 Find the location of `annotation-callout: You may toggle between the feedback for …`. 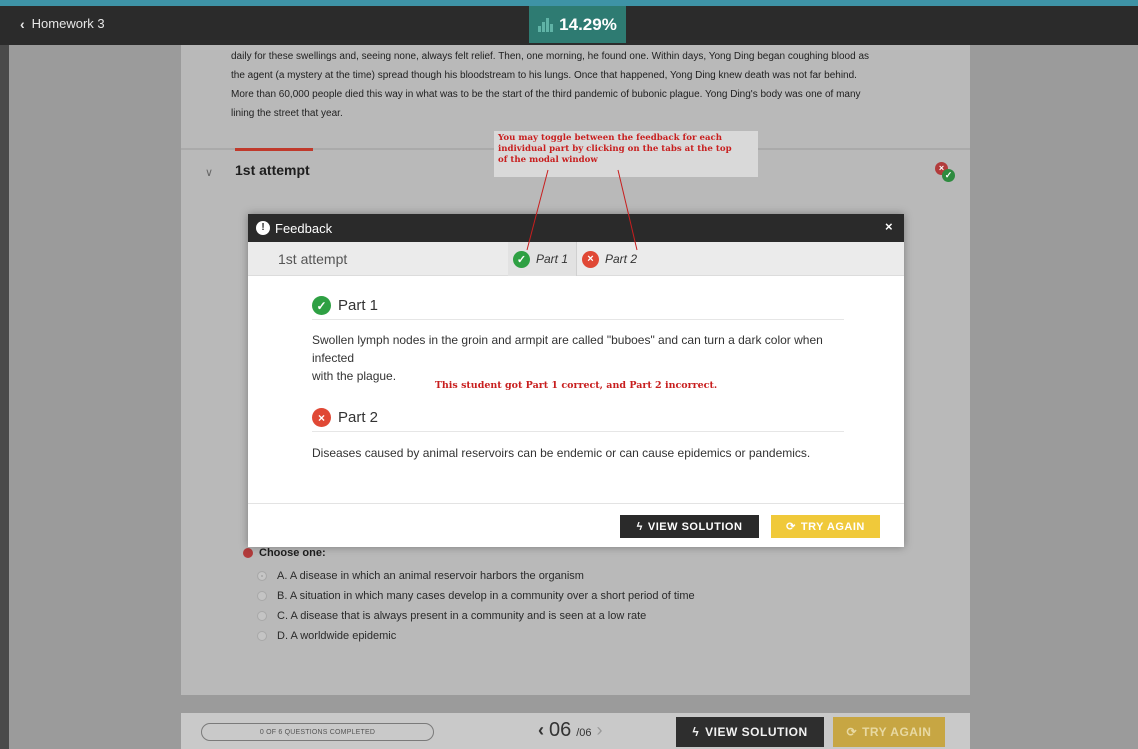

annotation-callout: You may toggle between the feedback for … is located at coordinates (626, 154).